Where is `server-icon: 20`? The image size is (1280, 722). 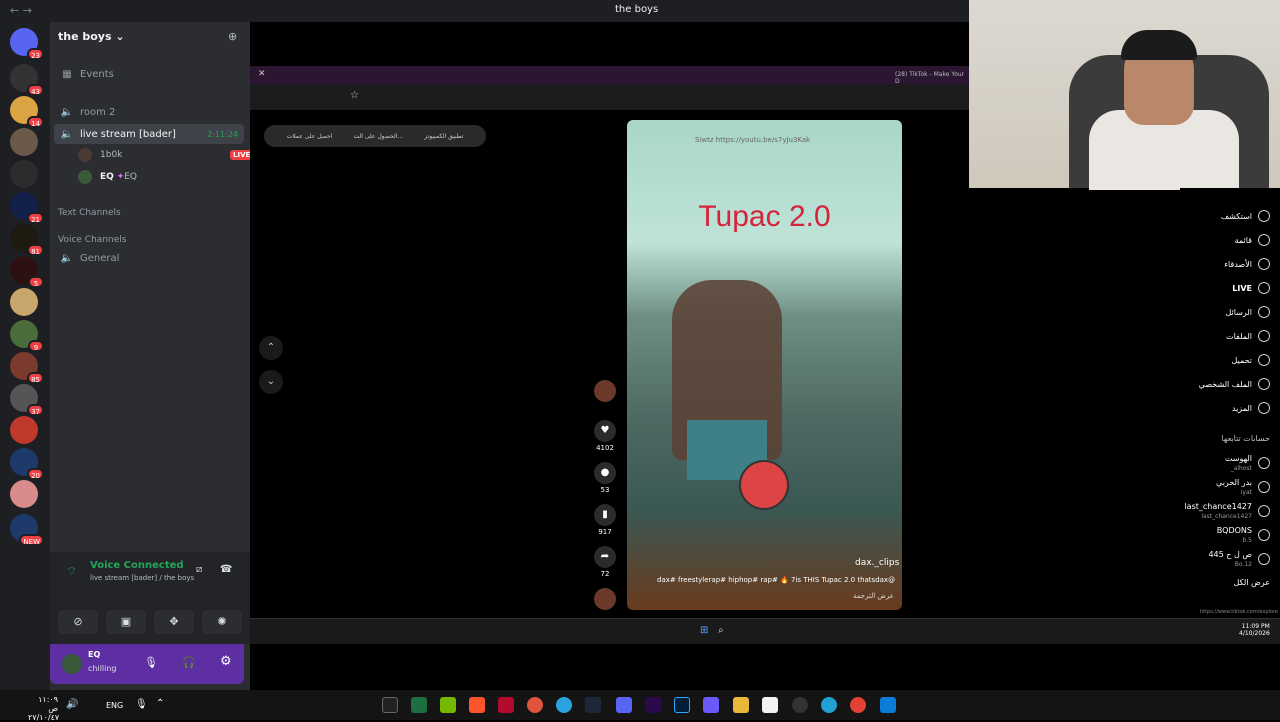
server-icon: 20 is located at coordinates (27, 464).